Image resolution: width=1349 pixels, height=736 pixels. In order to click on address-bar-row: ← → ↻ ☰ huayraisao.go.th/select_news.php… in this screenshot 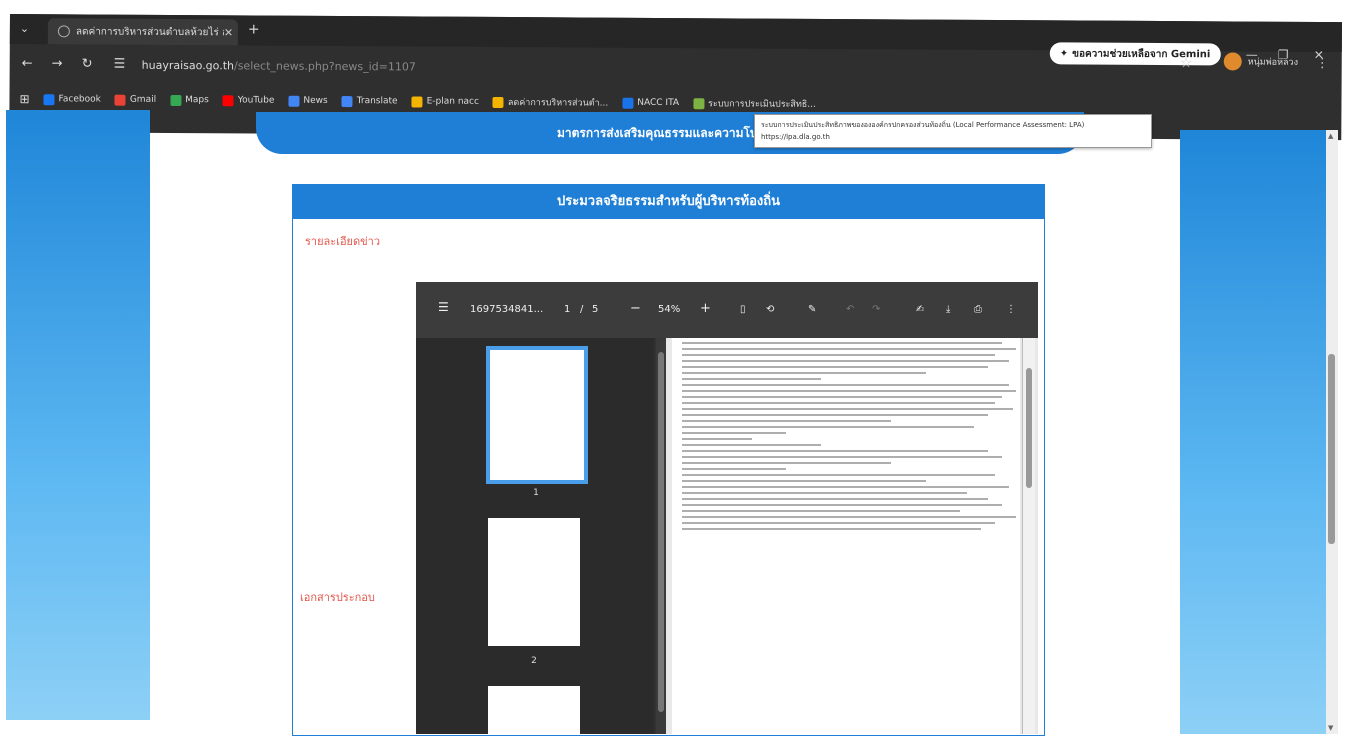, I will do `click(676, 68)`.